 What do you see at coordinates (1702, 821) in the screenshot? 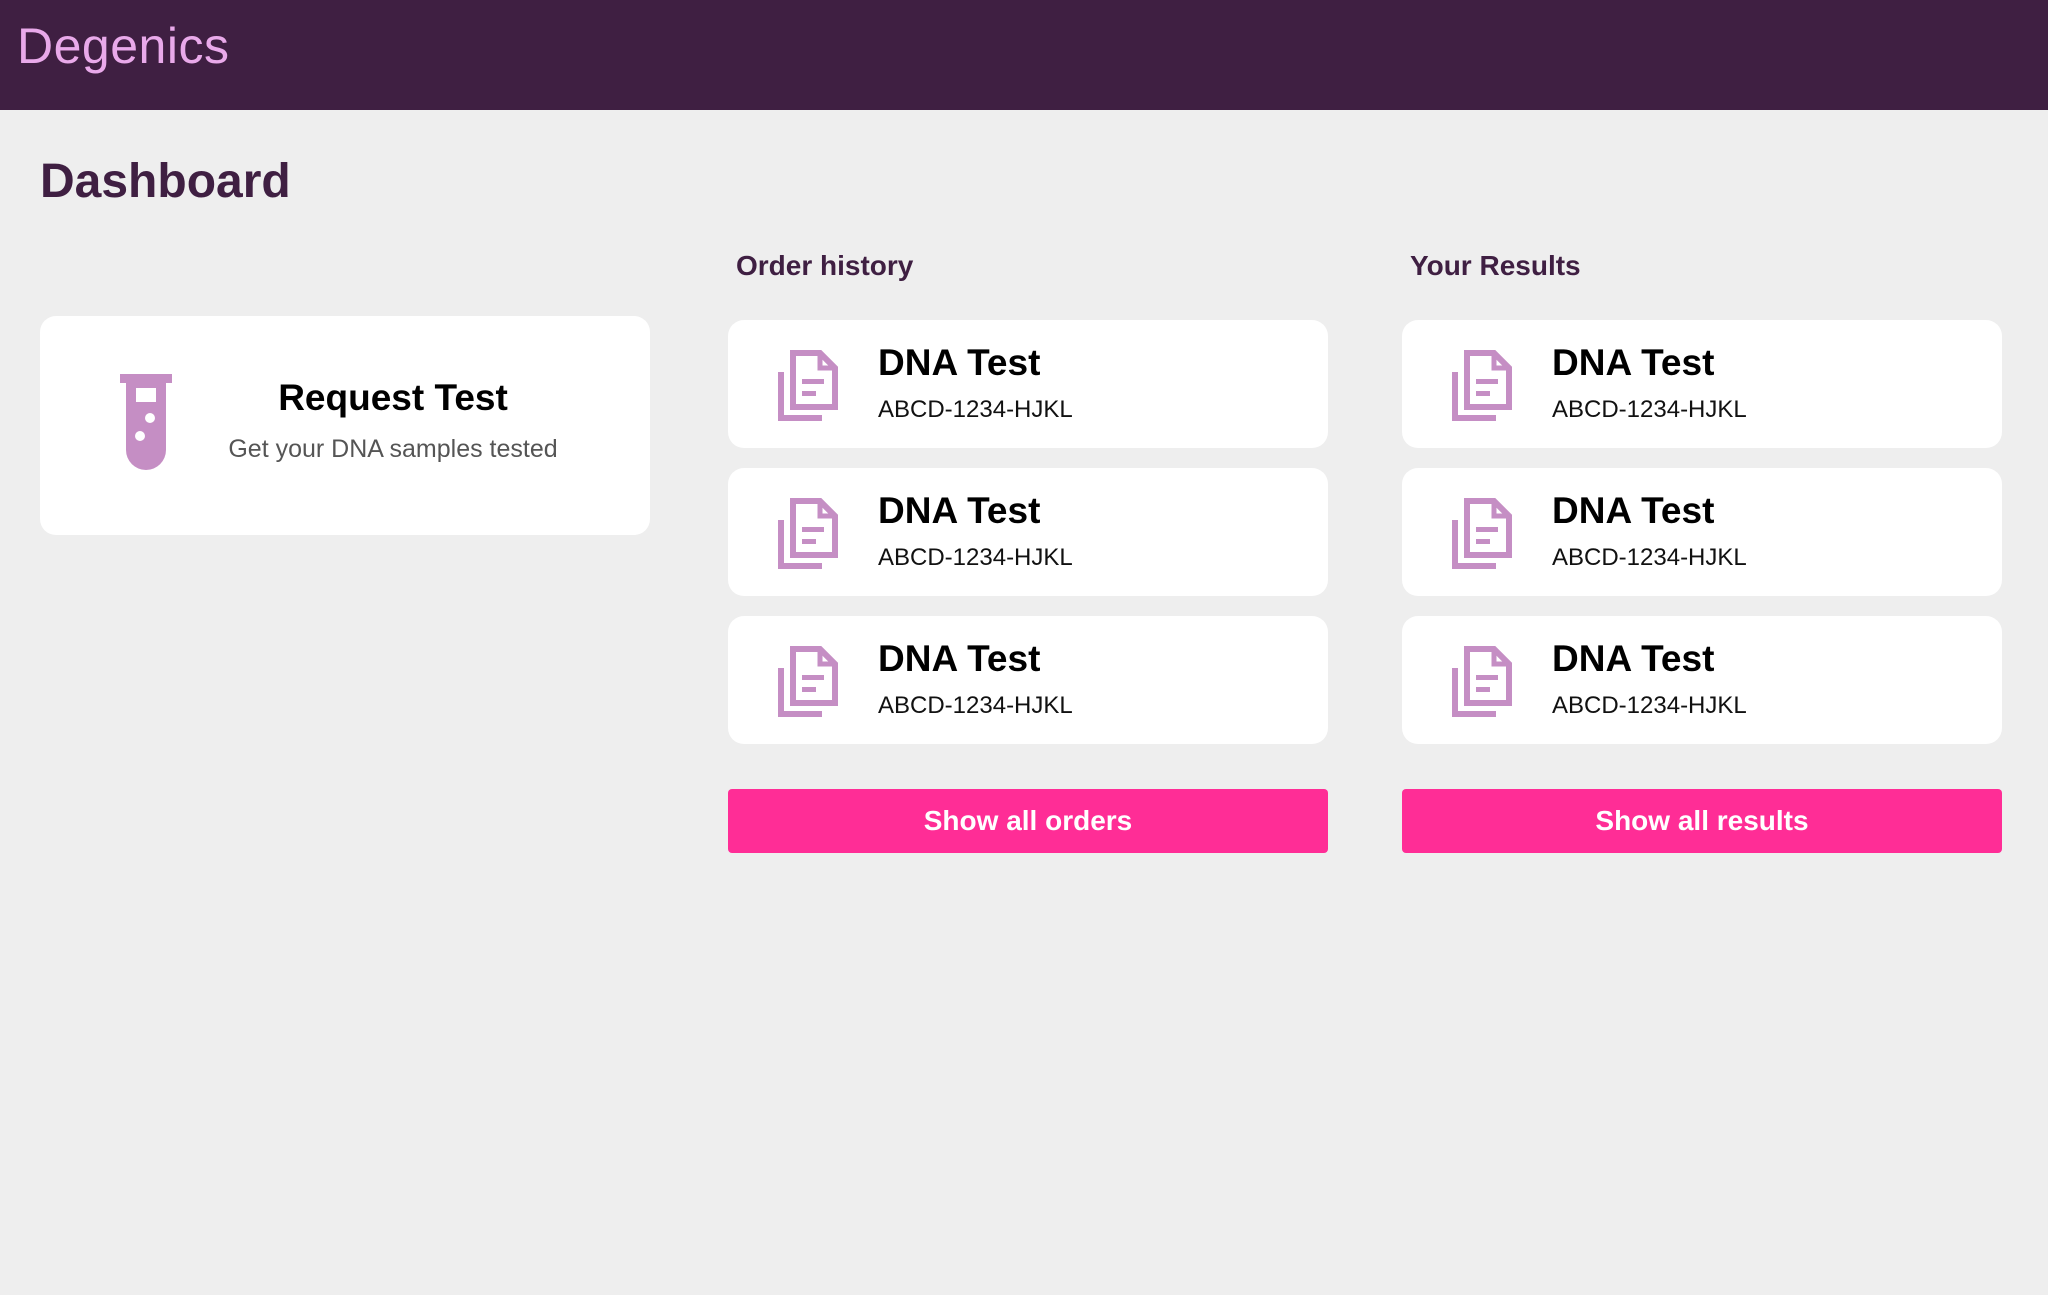
I see `show-all-results-button: Show all results` at bounding box center [1702, 821].